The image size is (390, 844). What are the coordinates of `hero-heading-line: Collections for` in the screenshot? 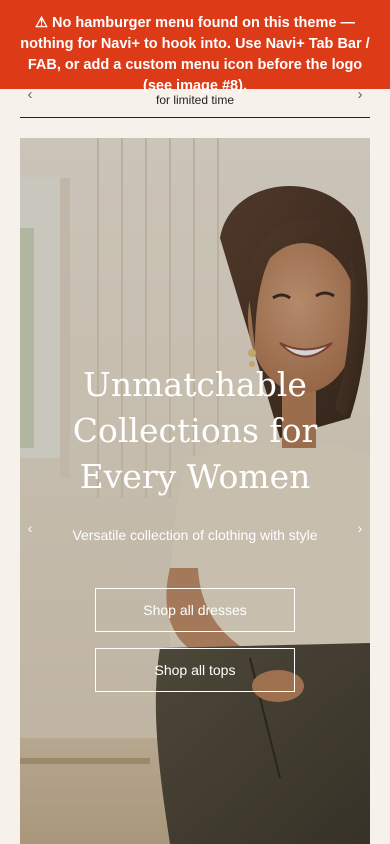 It's located at (195, 430).